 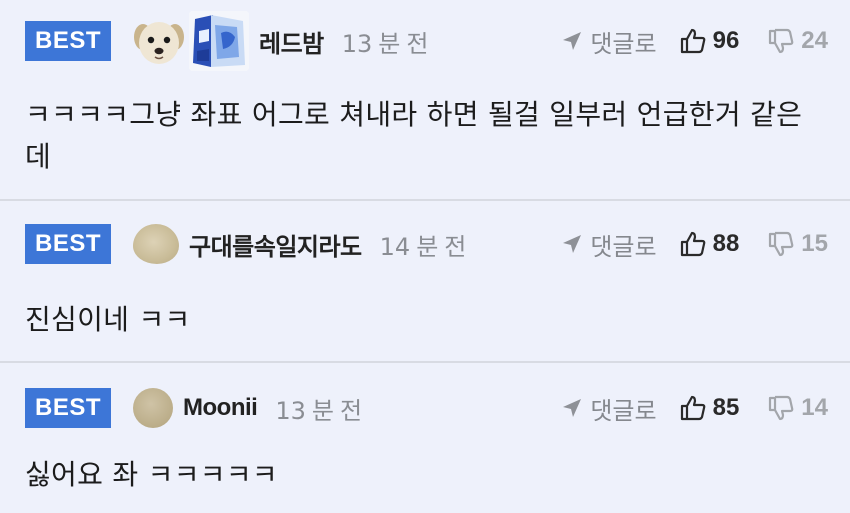 I want to click on comment-text: 진심이네 ㅋㅋ, so click(x=108, y=319).